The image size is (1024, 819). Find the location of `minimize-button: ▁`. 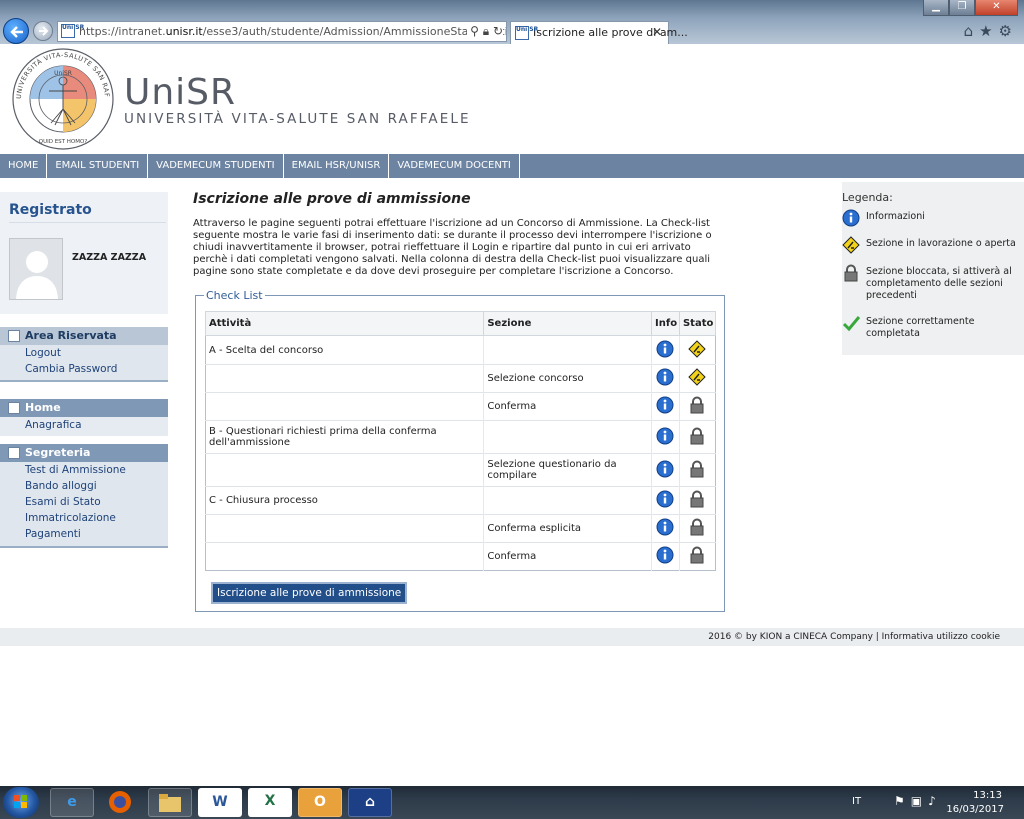

minimize-button: ▁ is located at coordinates (936, 8).